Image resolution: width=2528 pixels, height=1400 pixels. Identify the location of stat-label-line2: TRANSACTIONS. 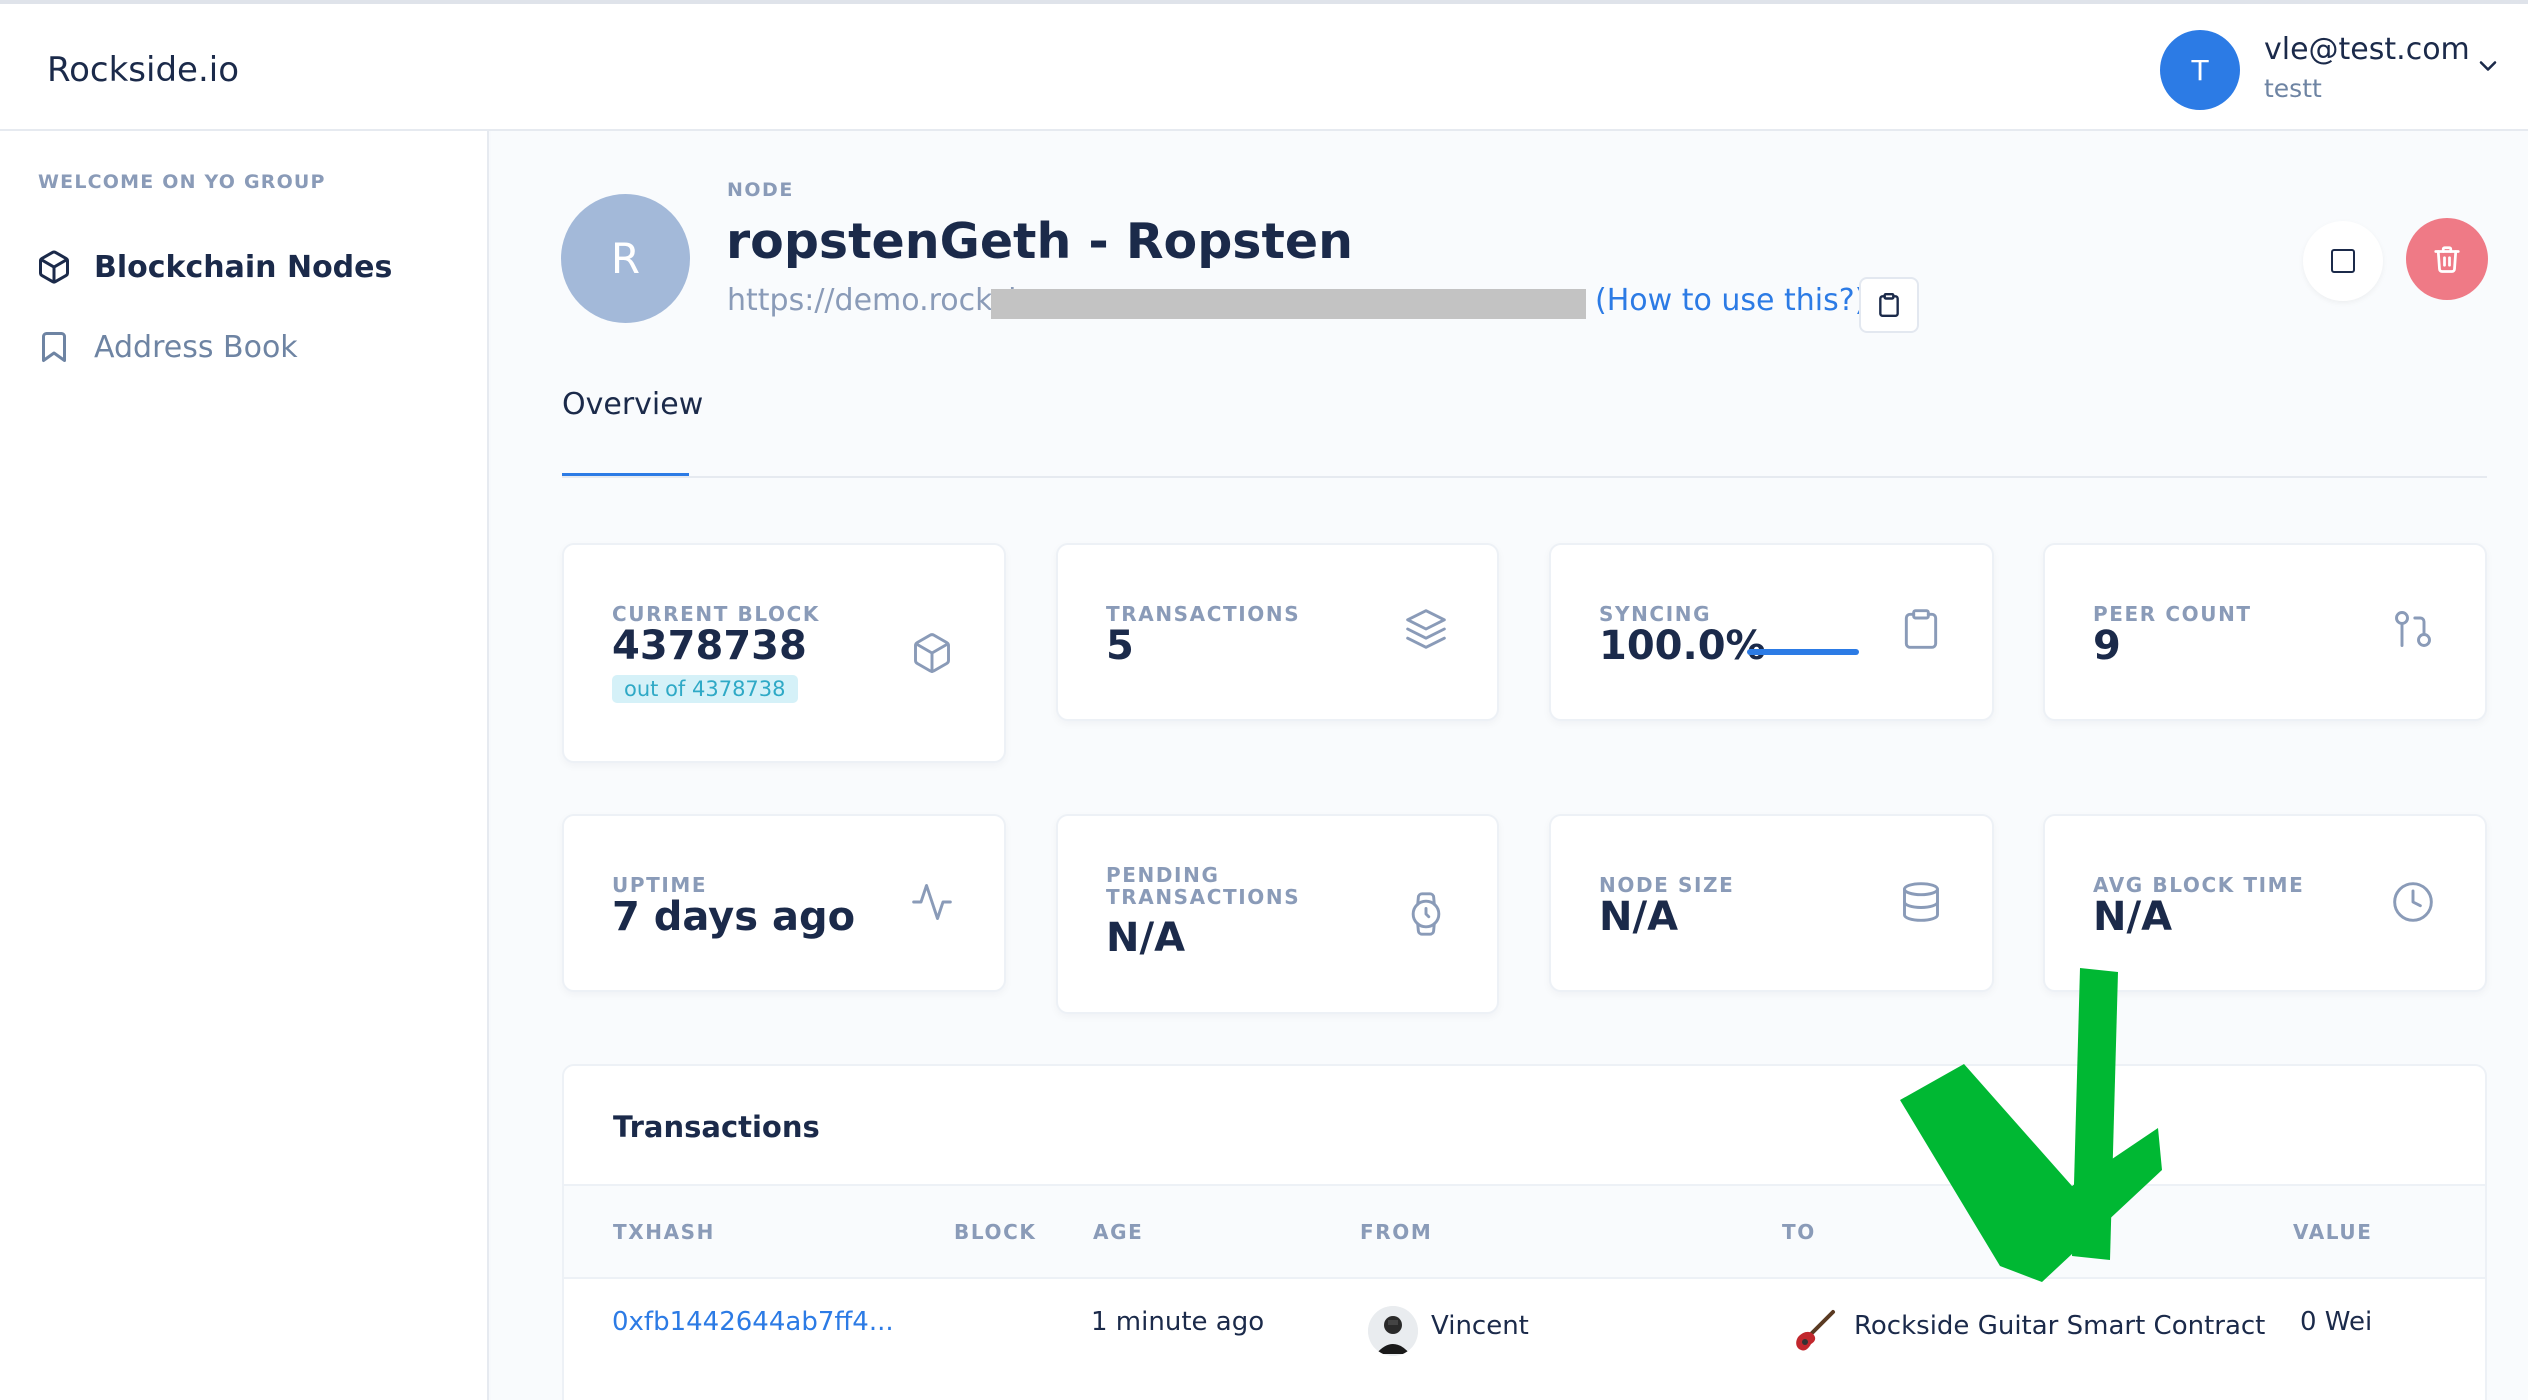
(1203, 897).